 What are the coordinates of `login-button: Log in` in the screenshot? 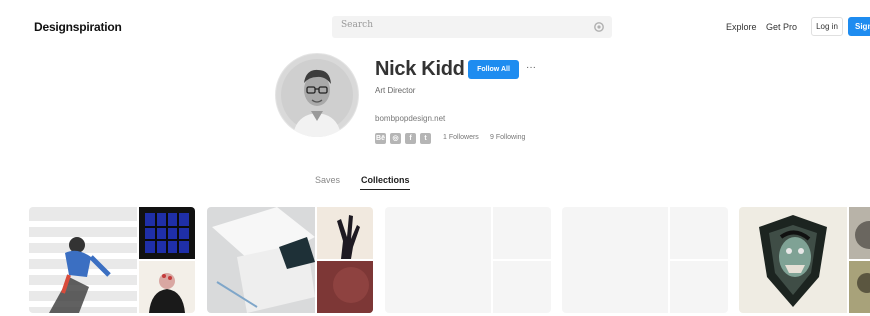 It's located at (827, 26).